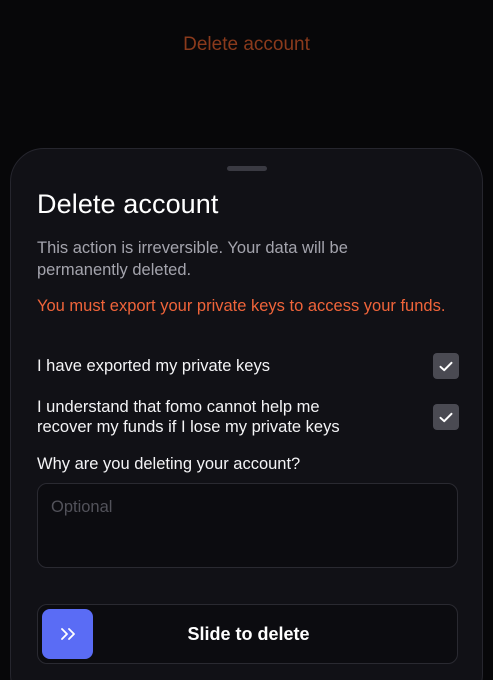 The width and height of the screenshot is (493, 680). I want to click on reason-label: Why are you deleting your account?, so click(169, 464).